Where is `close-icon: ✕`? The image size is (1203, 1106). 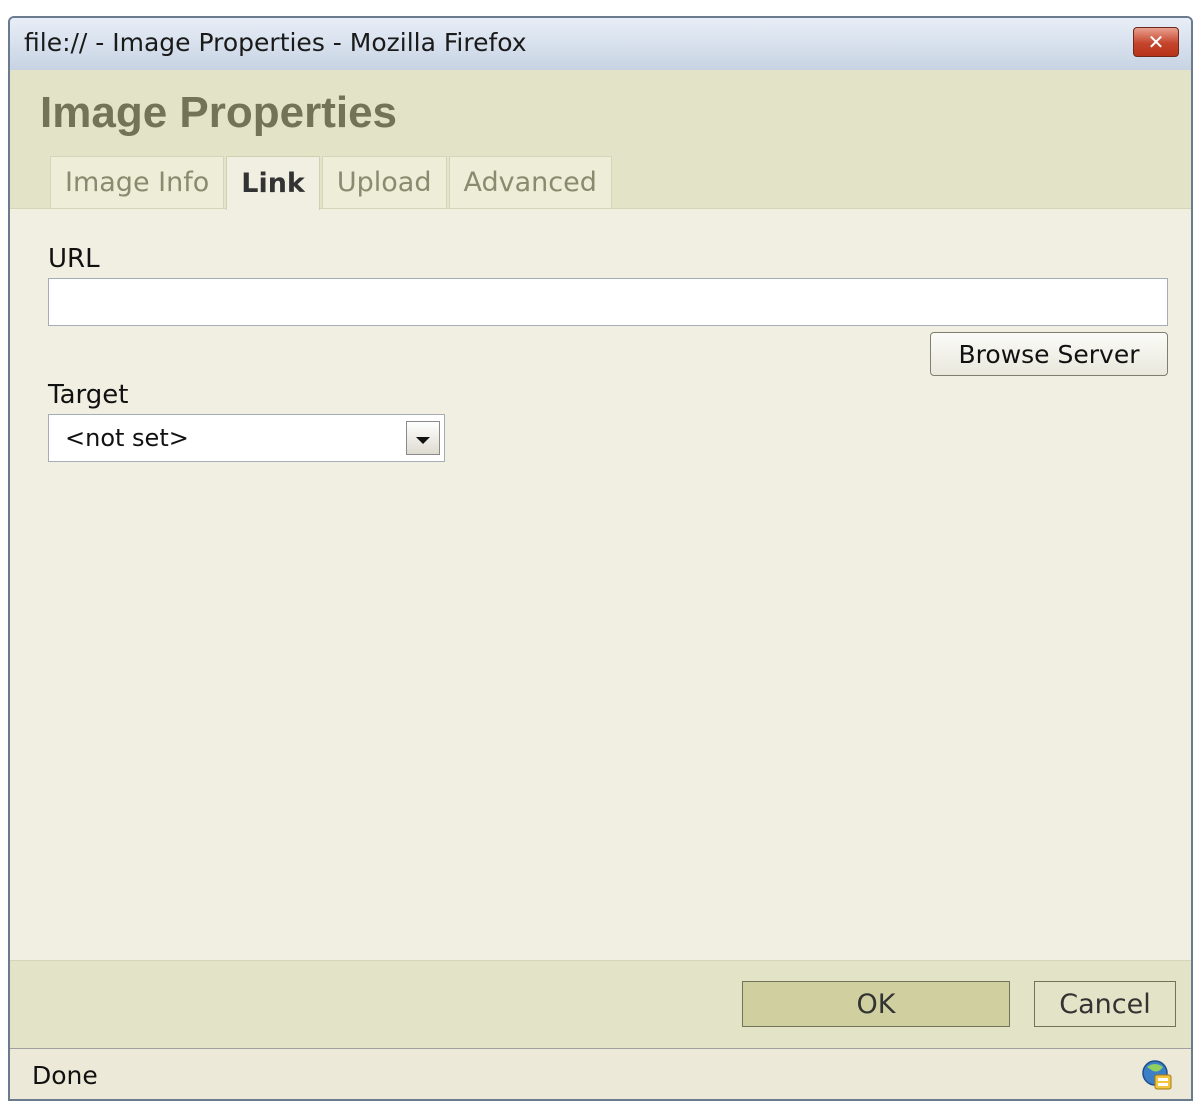
close-icon: ✕ is located at coordinates (1156, 42).